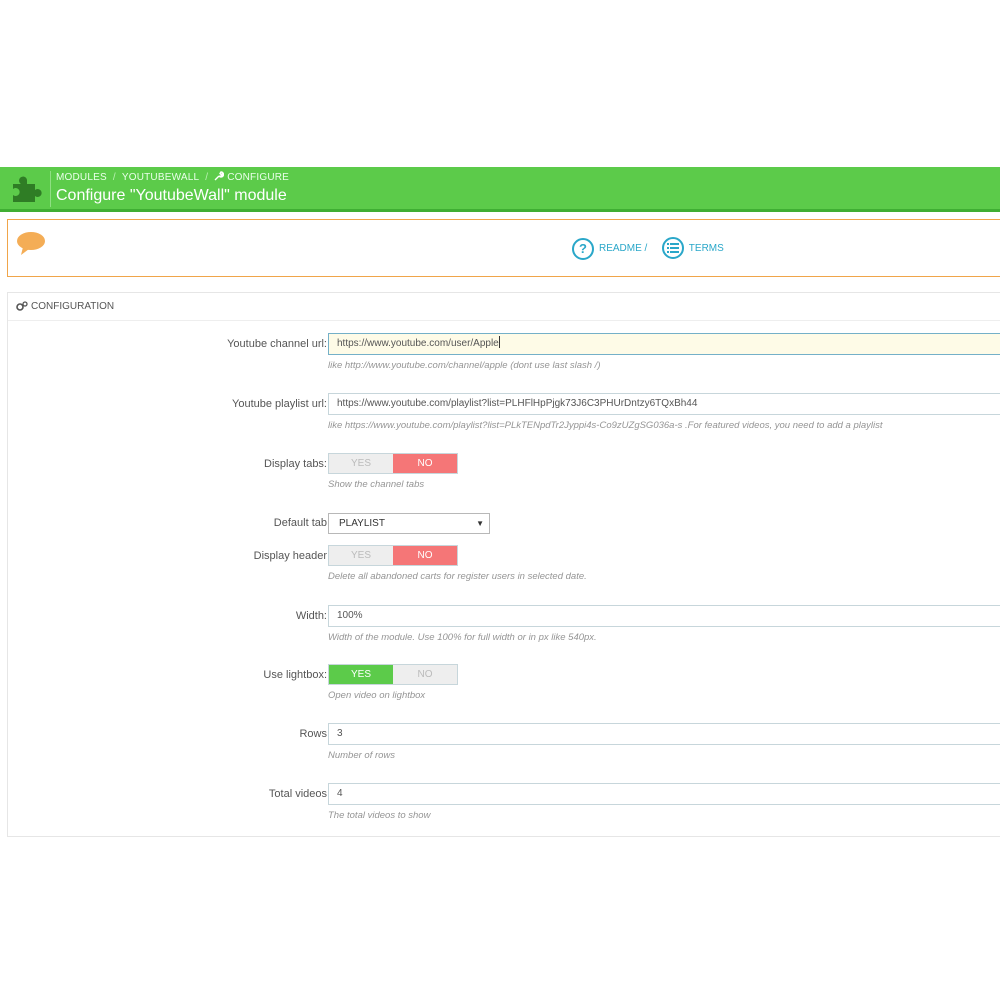  Describe the element at coordinates (409, 523) in the screenshot. I see `default-tab-select: PLAYLIST ▼` at that location.